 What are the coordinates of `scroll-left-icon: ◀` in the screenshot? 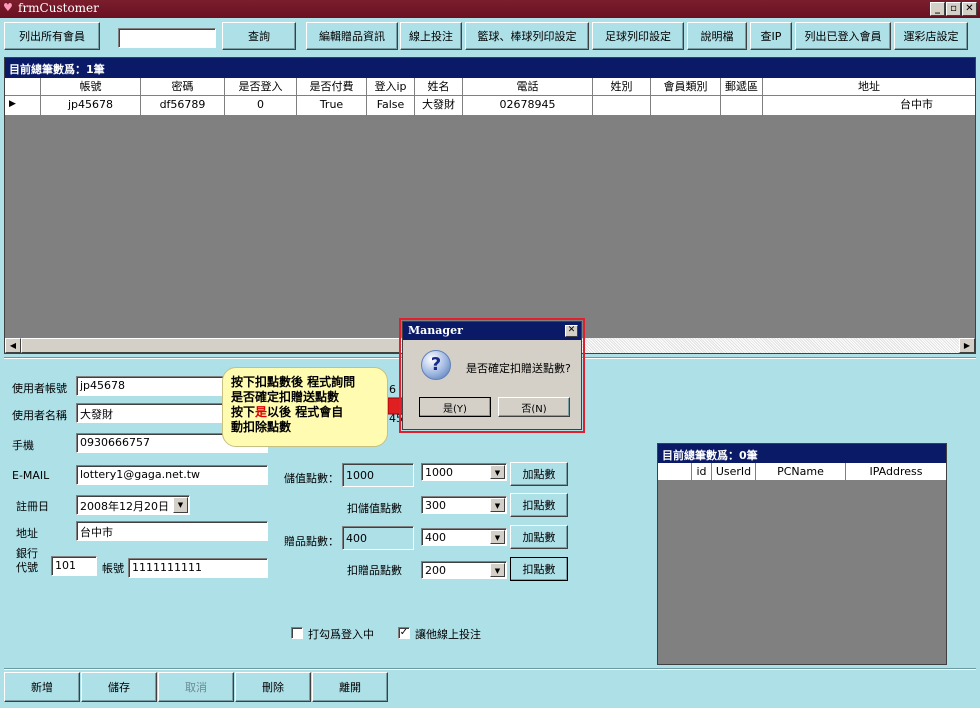 It's located at (13, 345).